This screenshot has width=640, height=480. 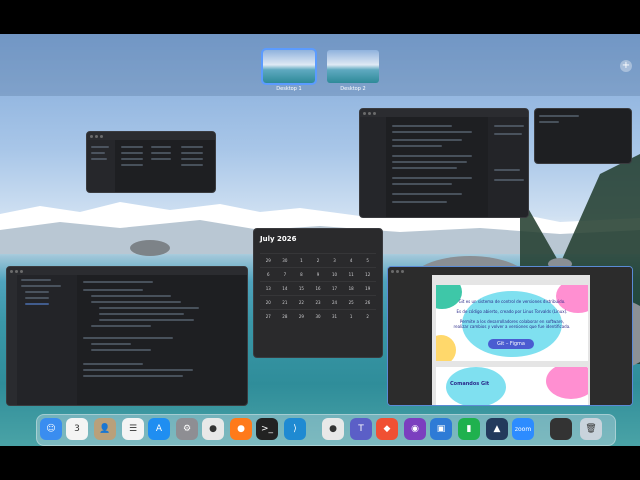 What do you see at coordinates (51, 429) in the screenshot?
I see `finder-icon: ☺` at bounding box center [51, 429].